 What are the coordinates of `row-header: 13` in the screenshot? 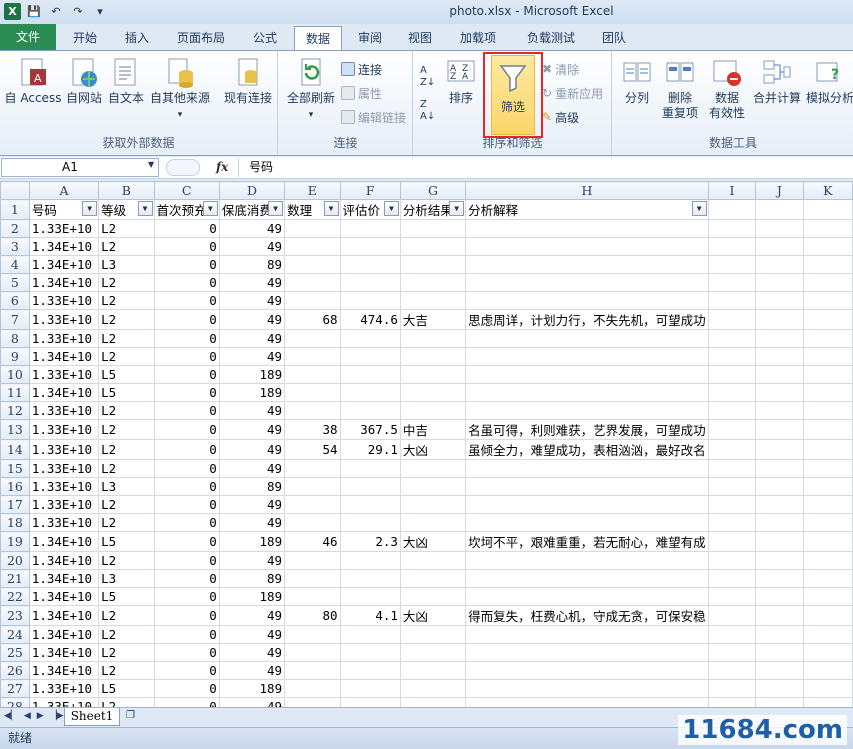 It's located at (15, 429).